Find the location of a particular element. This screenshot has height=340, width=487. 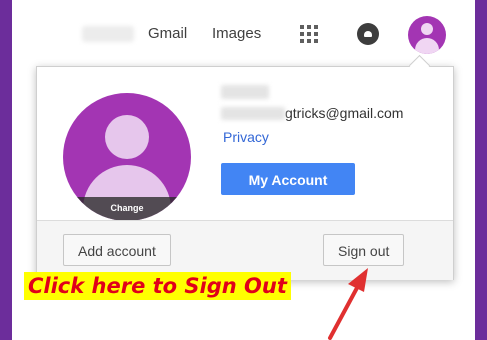

pointer-arrow-icon is located at coordinates (348, 304).